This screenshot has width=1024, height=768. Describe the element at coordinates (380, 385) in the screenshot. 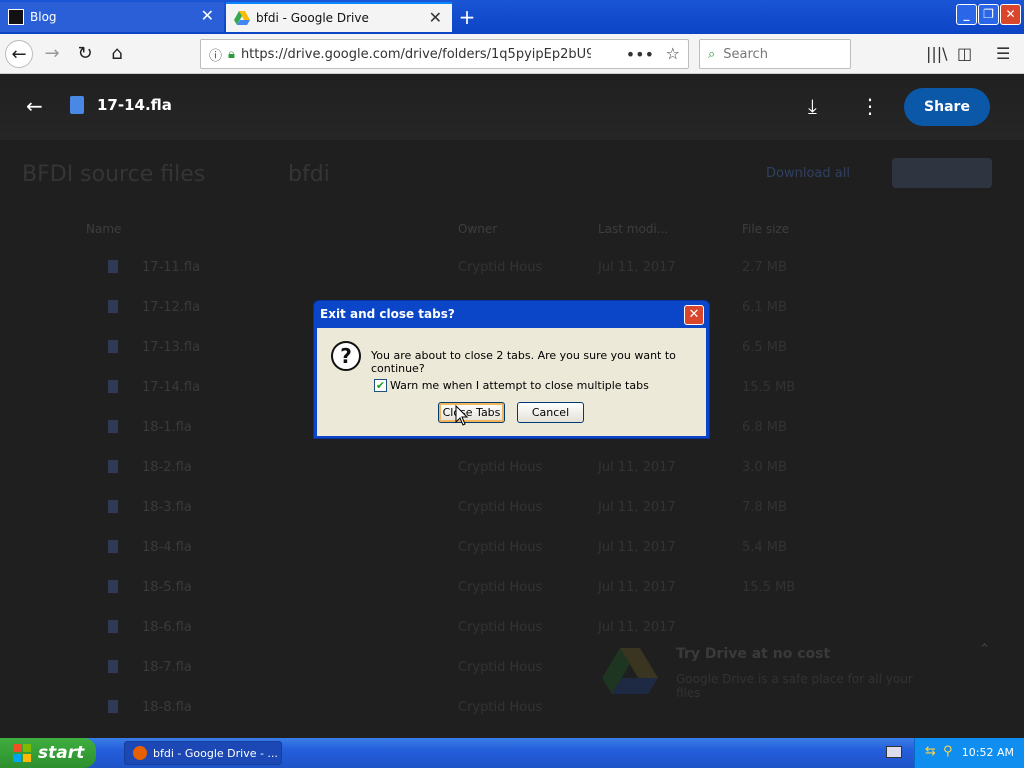

I see `warn-close-multiple-tabs-checkbox: ✔` at that location.